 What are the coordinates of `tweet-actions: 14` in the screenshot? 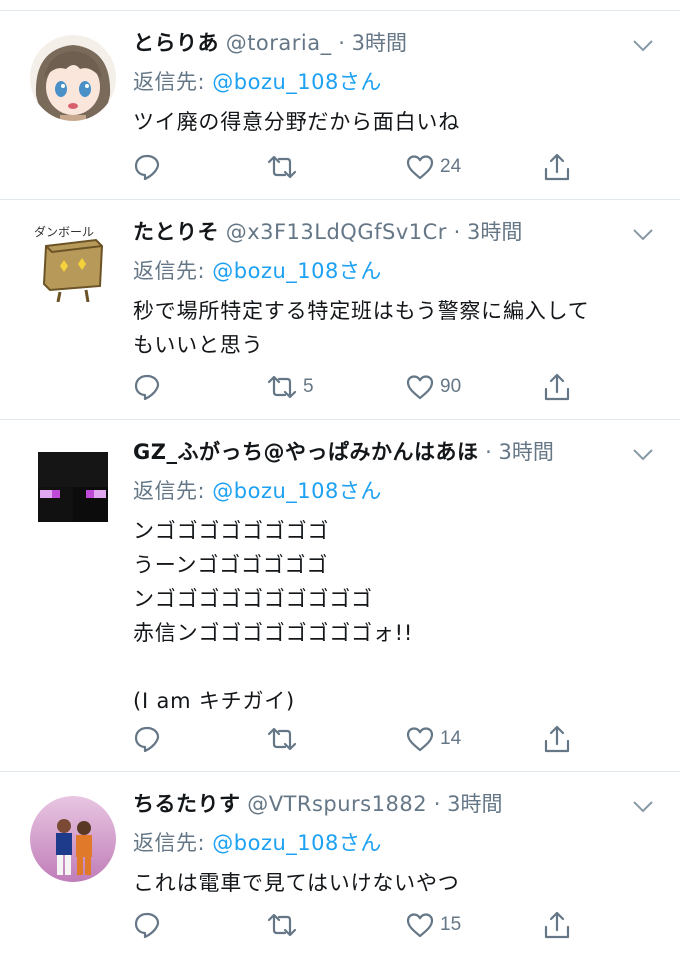 It's located at (358, 739).